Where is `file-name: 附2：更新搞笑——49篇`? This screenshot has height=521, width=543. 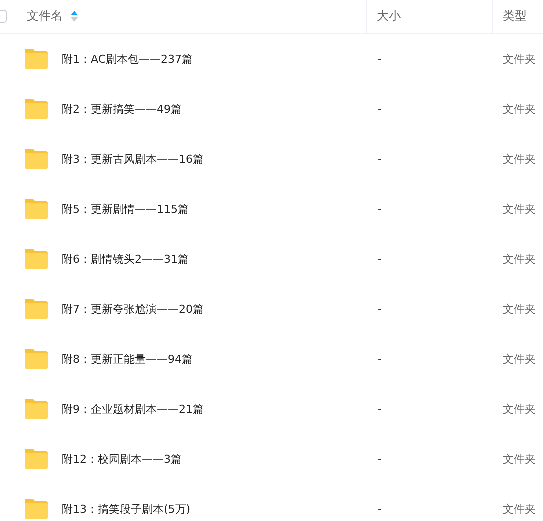
file-name: 附2：更新搞笑——49篇 is located at coordinates (122, 109).